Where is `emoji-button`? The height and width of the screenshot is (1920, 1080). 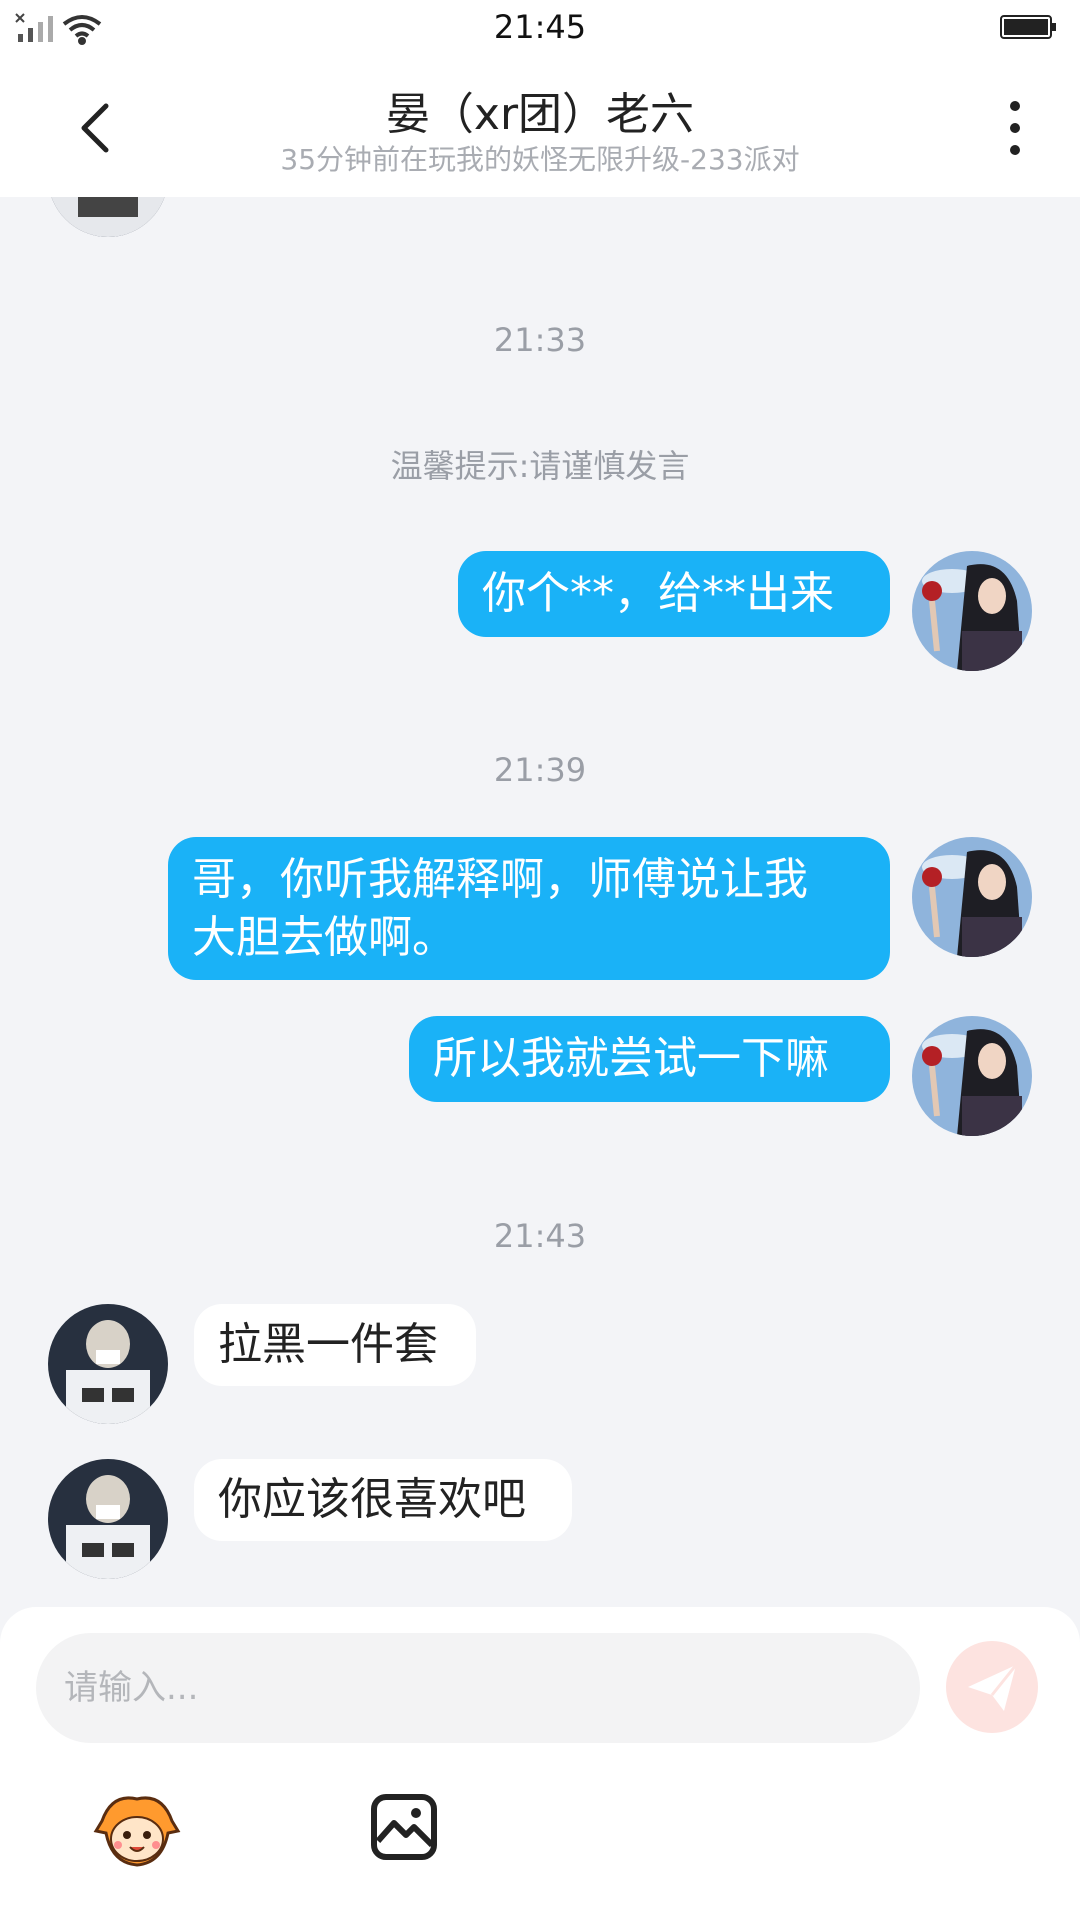 emoji-button is located at coordinates (137, 1831).